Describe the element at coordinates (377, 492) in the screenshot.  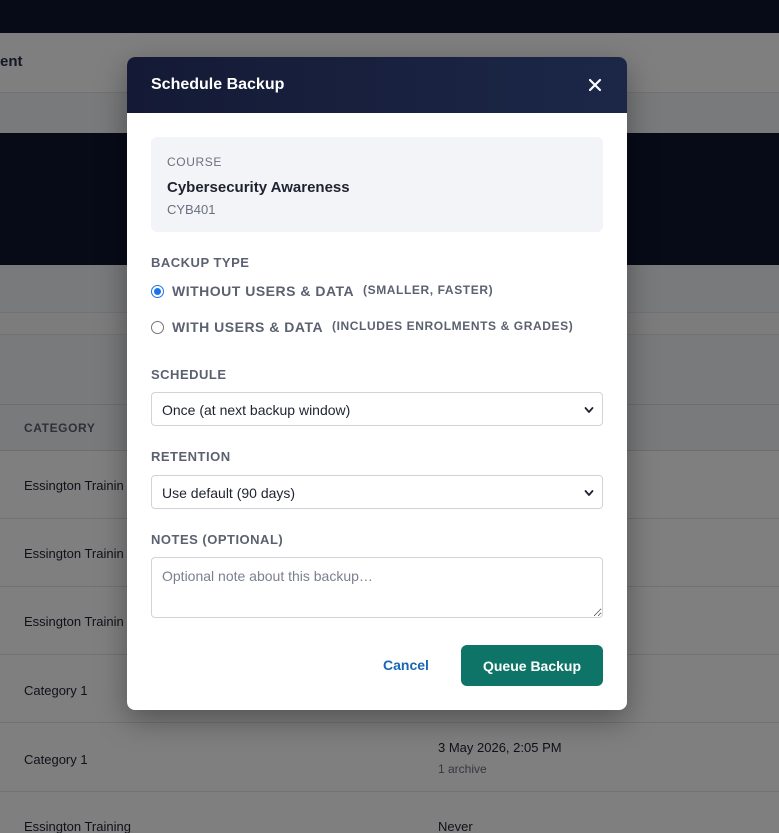
I see `retention-select: Use default (90 days)` at that location.